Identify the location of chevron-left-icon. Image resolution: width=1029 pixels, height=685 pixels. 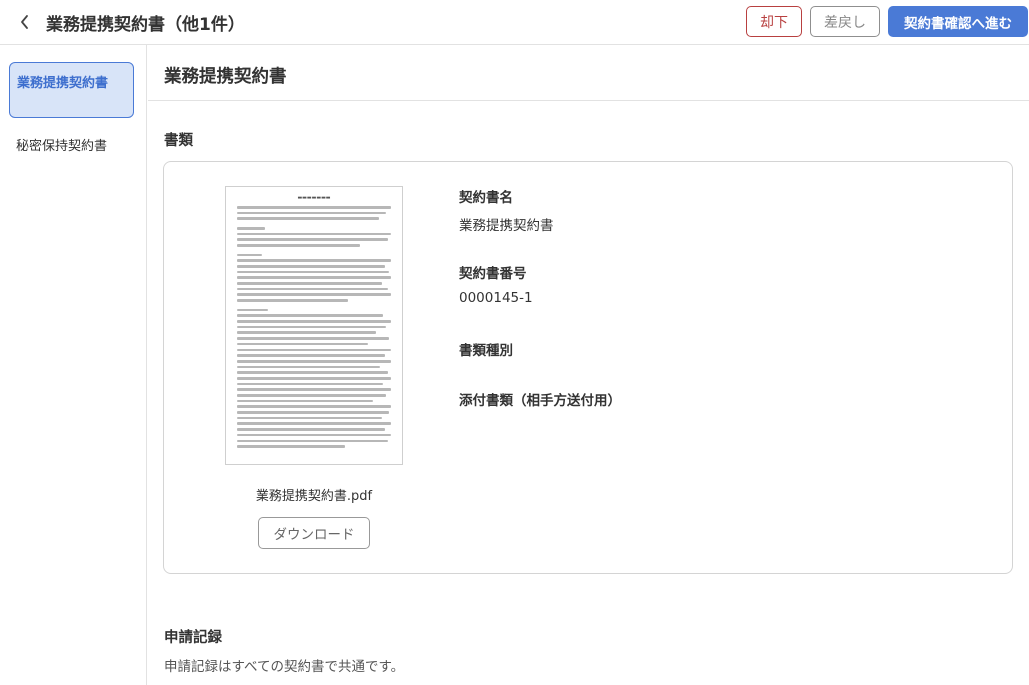
(24, 22).